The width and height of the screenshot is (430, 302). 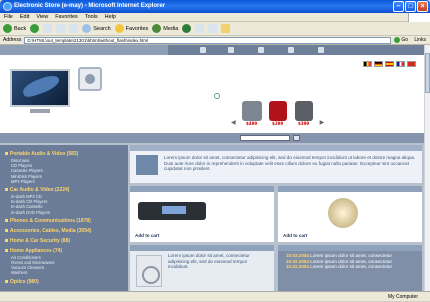 What do you see at coordinates (296, 138) in the screenshot?
I see `search-button` at bounding box center [296, 138].